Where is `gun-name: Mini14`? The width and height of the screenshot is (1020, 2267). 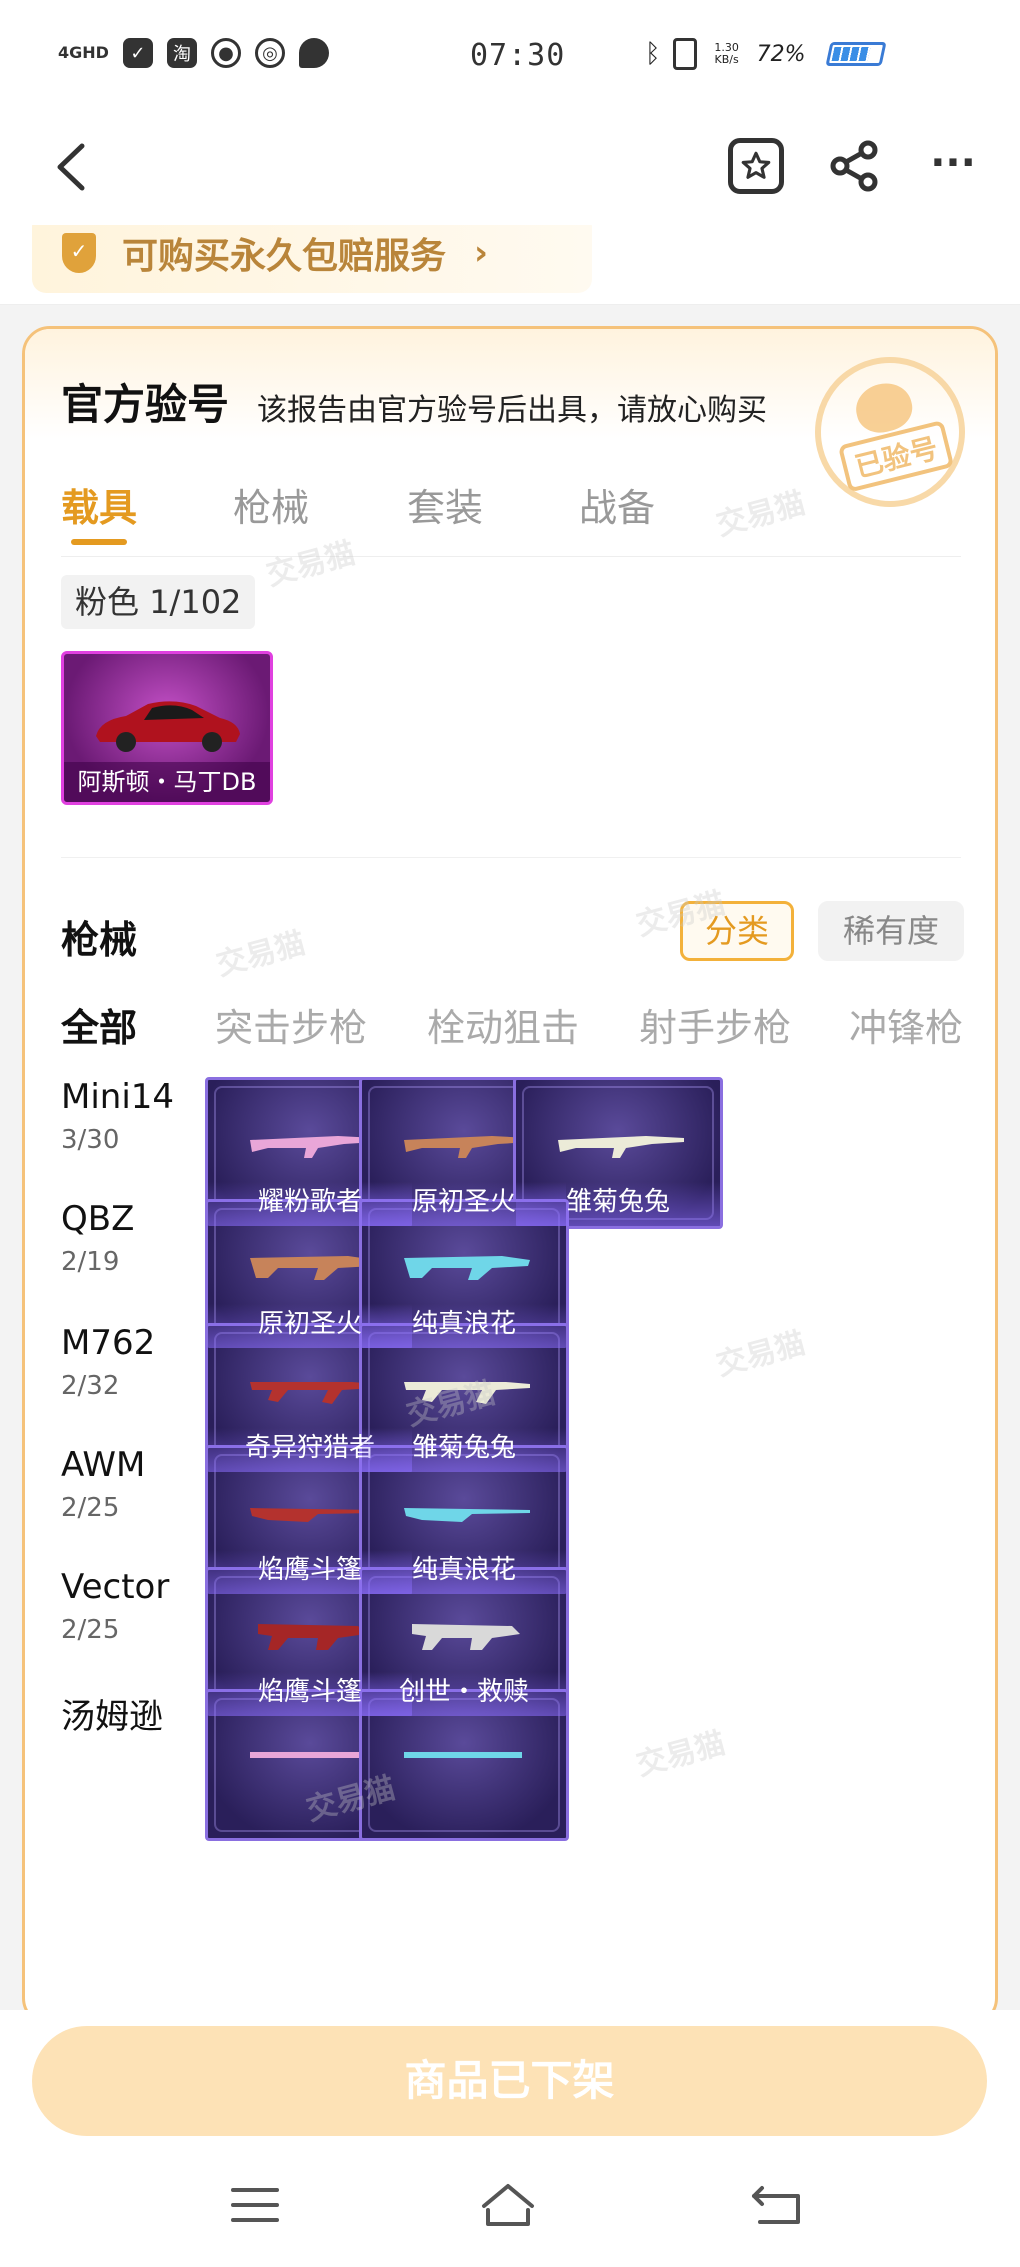
gun-name: Mini14 is located at coordinates (118, 1097).